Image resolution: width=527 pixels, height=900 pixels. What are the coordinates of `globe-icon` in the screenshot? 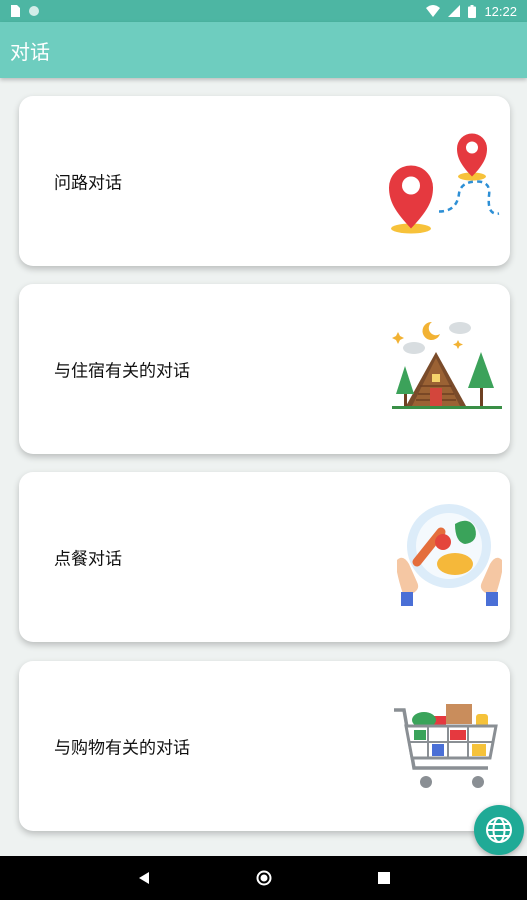 It's located at (499, 830).